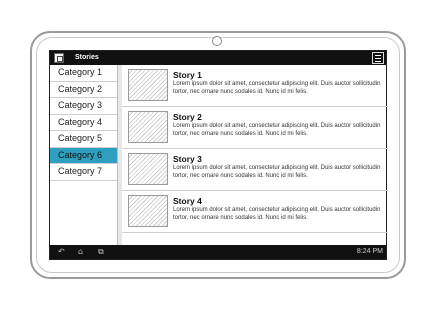  What do you see at coordinates (187, 159) in the screenshot?
I see `story-title: Story 3` at bounding box center [187, 159].